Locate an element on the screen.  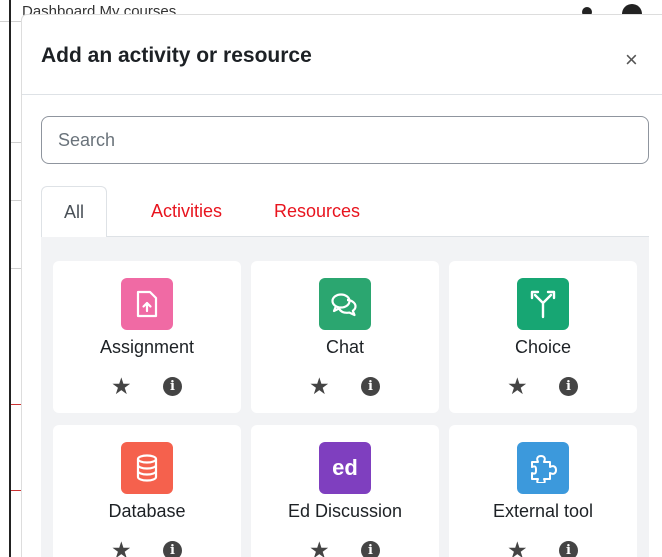
tab-activities: Activities is located at coordinates (186, 211).